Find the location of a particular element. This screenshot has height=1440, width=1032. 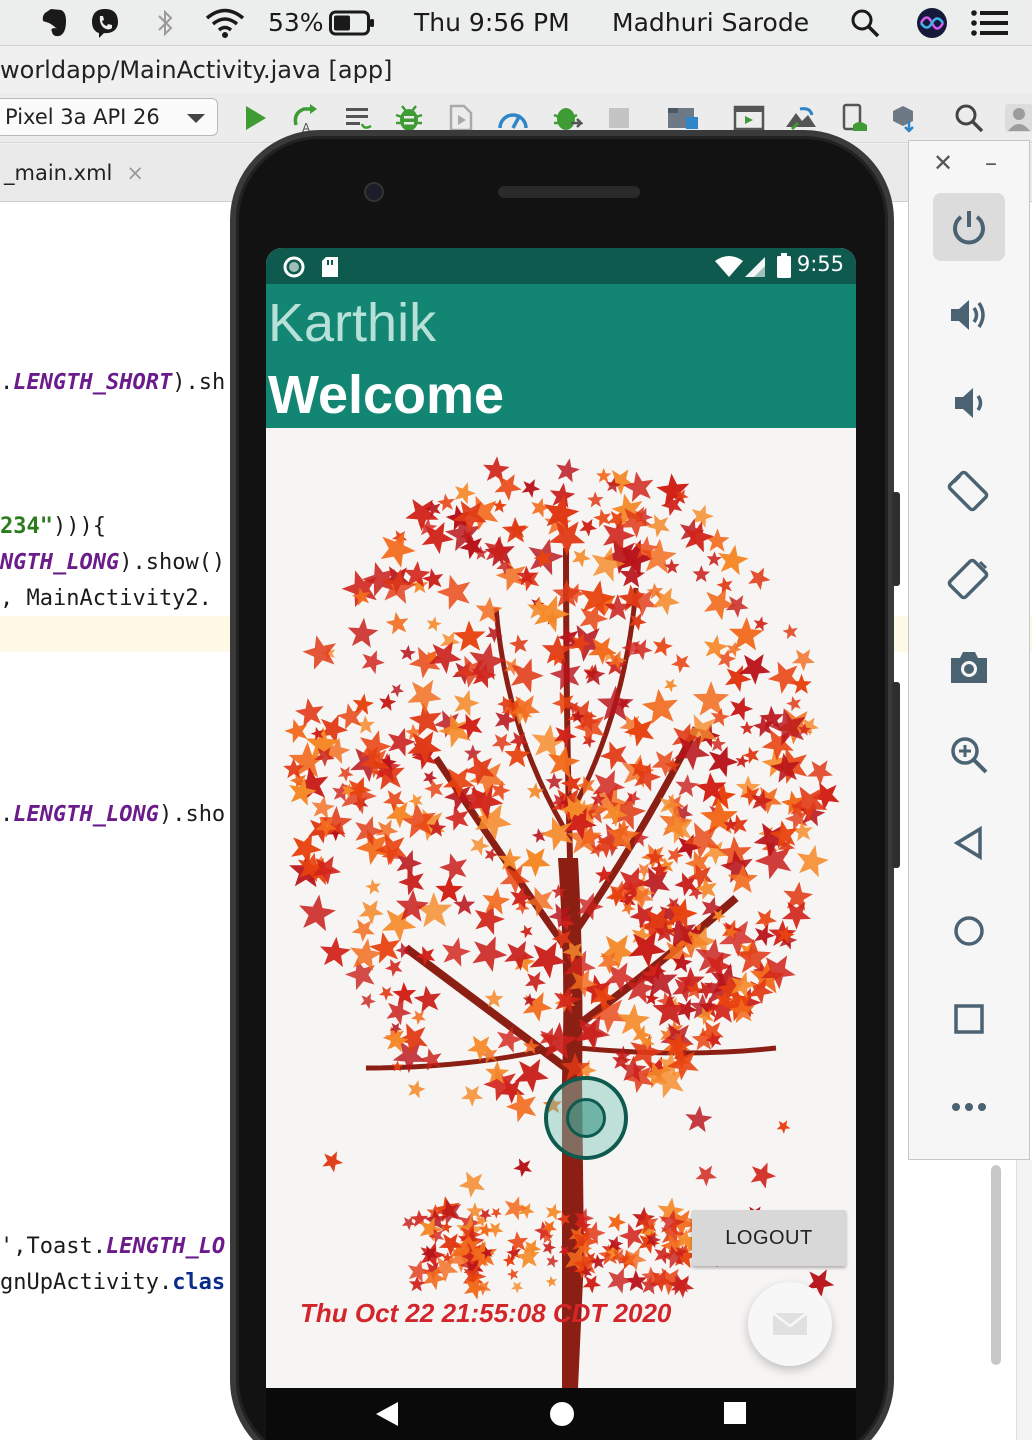

nav-overview-icon is located at coordinates (735, 1413).